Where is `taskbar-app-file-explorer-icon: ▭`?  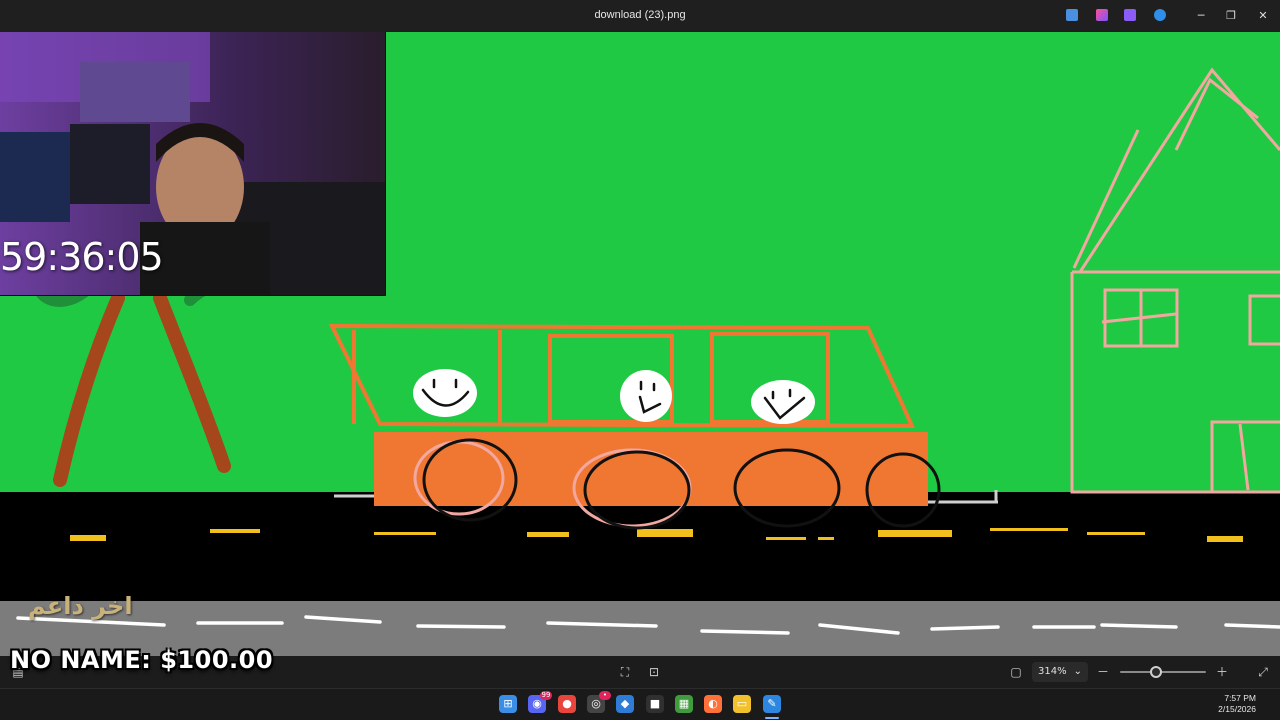
taskbar-app-file-explorer-icon: ▭ is located at coordinates (742, 704).